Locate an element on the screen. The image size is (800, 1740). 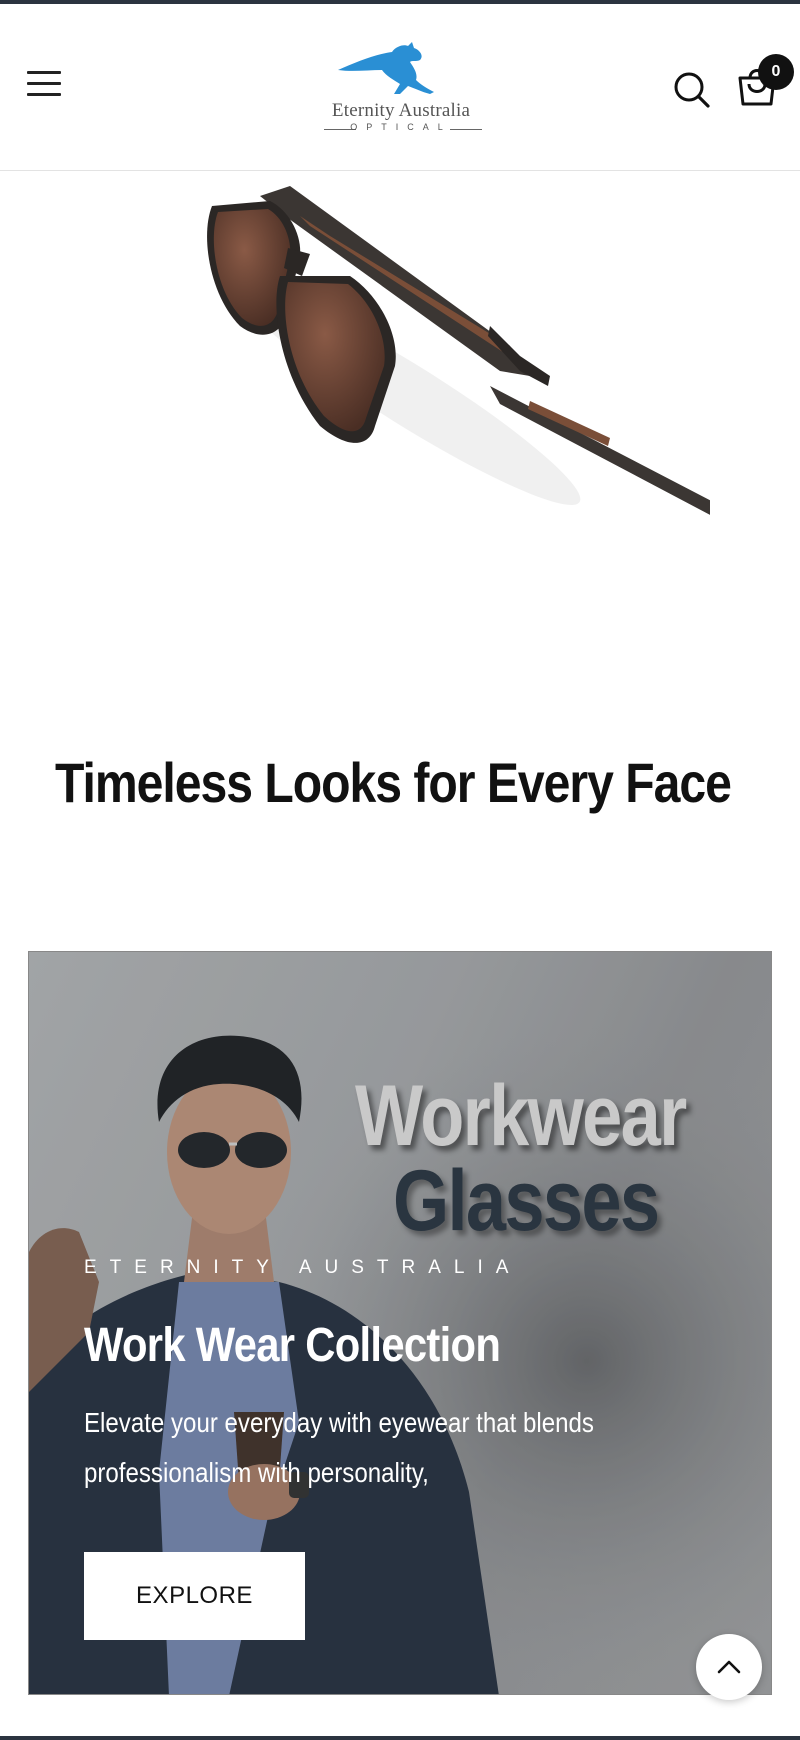
section-title: Timeless Looks for Every Face is located at coordinates (393, 782).